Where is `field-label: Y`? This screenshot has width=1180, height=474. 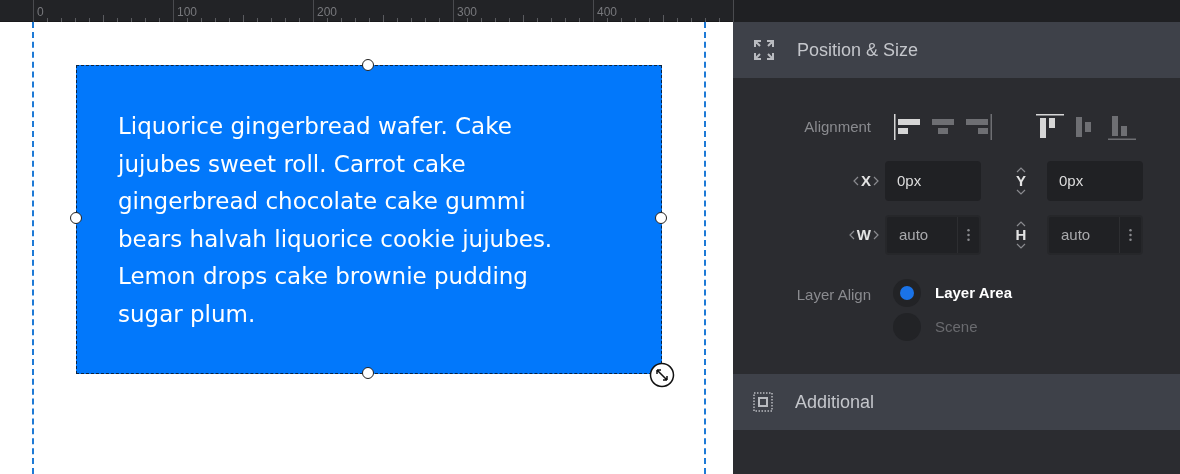 field-label: Y is located at coordinates (1021, 181).